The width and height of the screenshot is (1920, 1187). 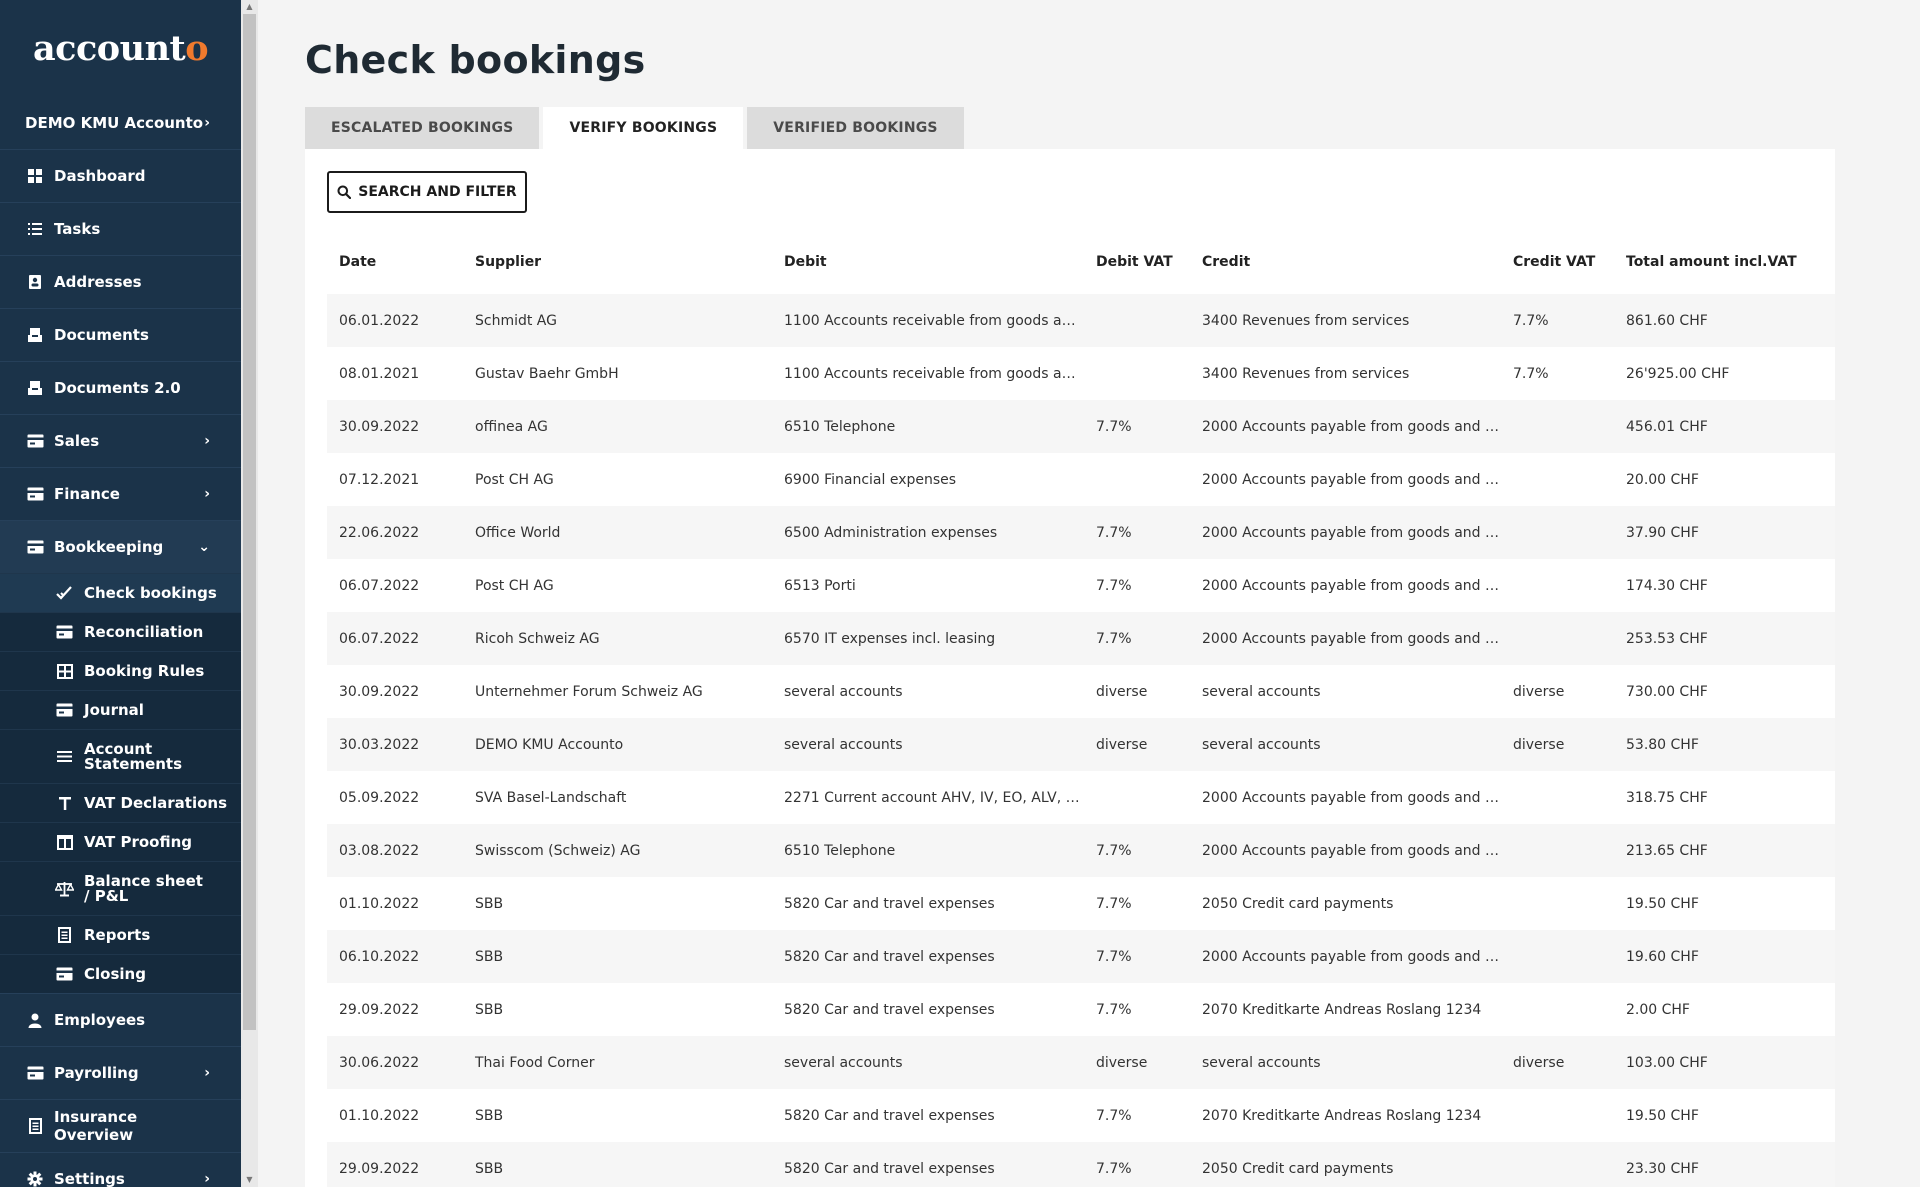 What do you see at coordinates (1724, 797) in the screenshot?
I see `cell-total-amount: 318.75 CHF` at bounding box center [1724, 797].